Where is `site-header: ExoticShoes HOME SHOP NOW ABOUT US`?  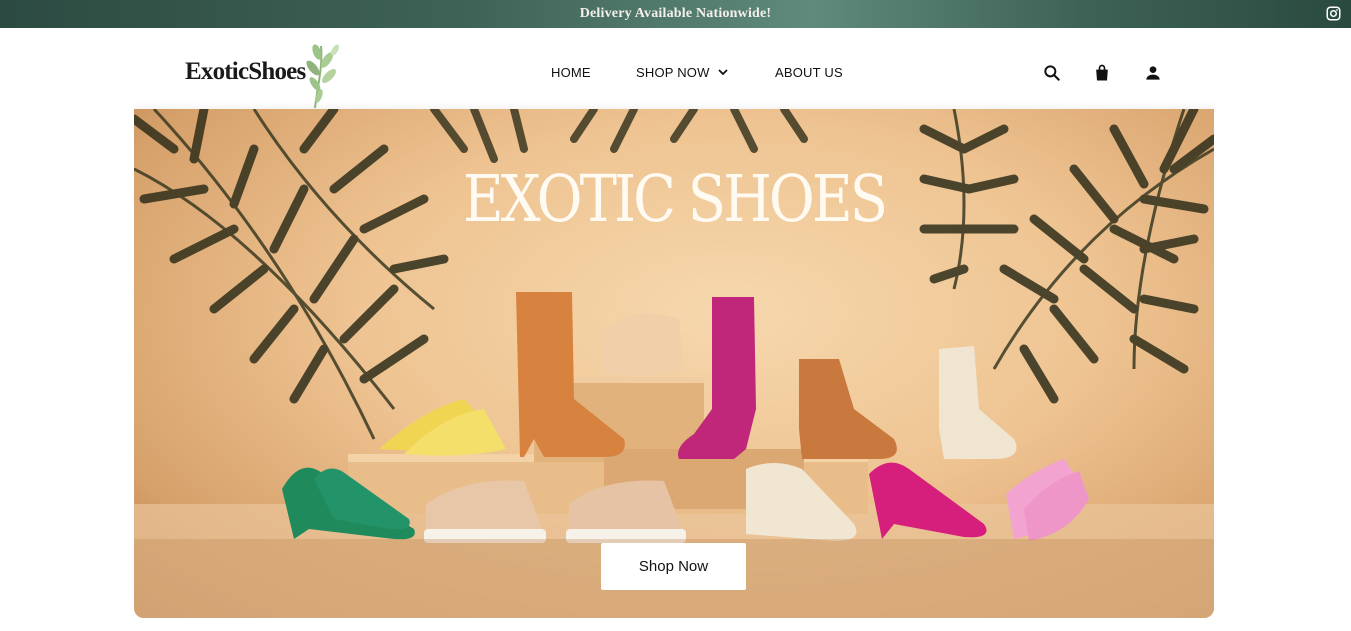 site-header: ExoticShoes HOME SHOP NOW ABOUT US is located at coordinates (675, 70).